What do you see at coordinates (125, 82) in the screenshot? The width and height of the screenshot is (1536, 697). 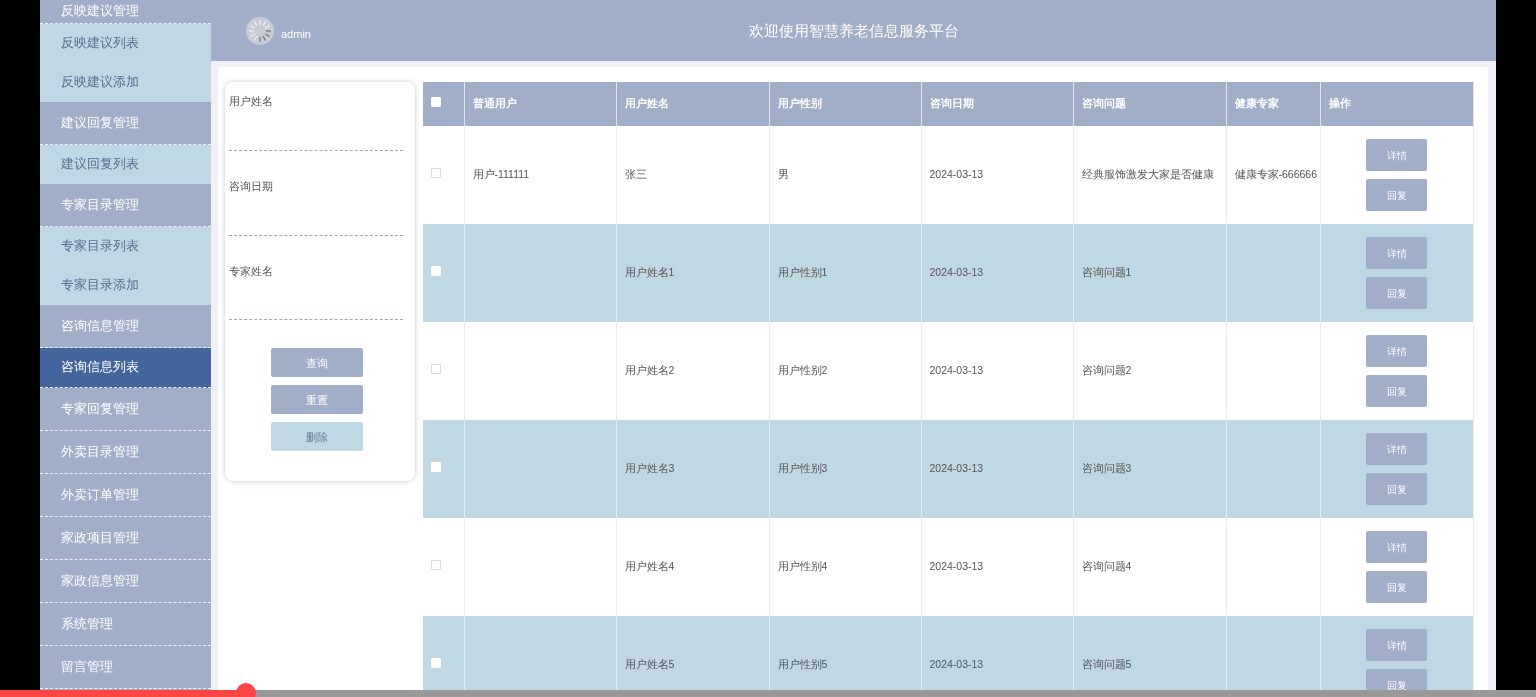 I see `sidebar-item: 反映建议添加` at bounding box center [125, 82].